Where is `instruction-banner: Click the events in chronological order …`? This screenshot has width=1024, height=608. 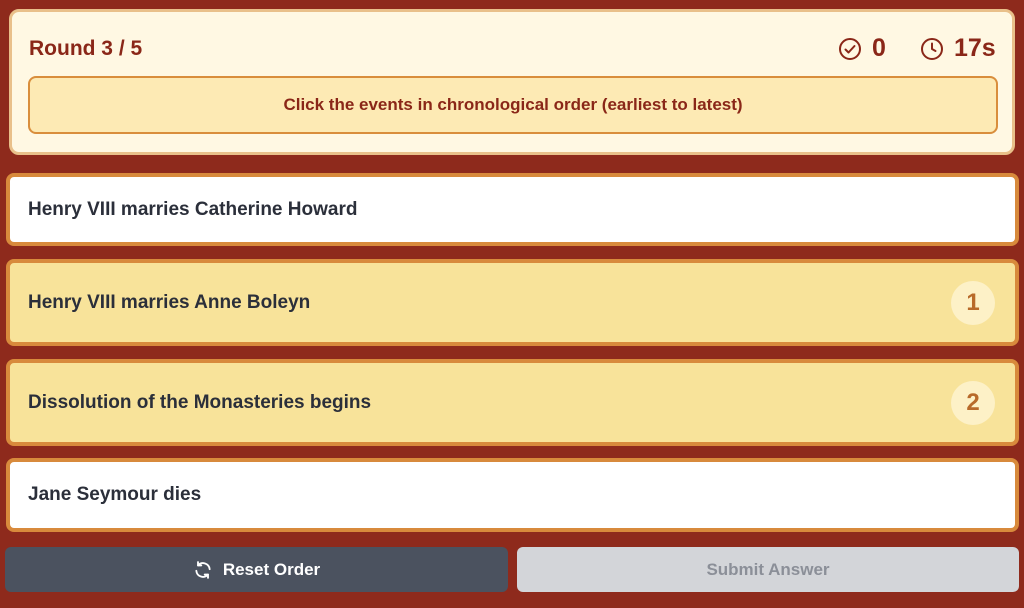
instruction-banner: Click the events in chronological order … is located at coordinates (513, 105).